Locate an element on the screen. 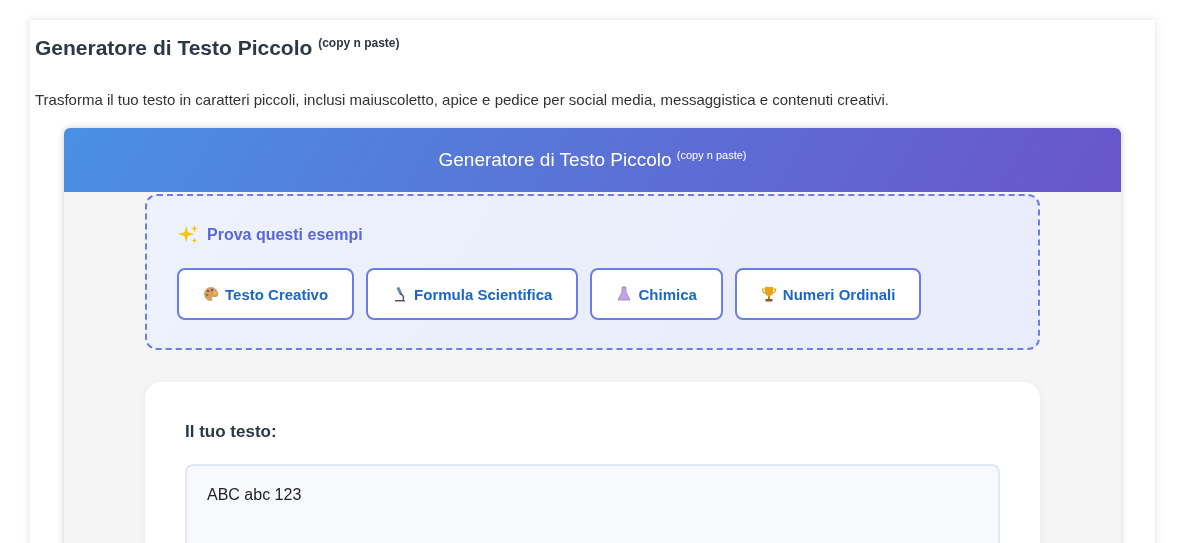 The height and width of the screenshot is (543, 1200). tool-title: Generatore di Testo Piccolo $^{(copy n paste)}$ is located at coordinates (592, 160).